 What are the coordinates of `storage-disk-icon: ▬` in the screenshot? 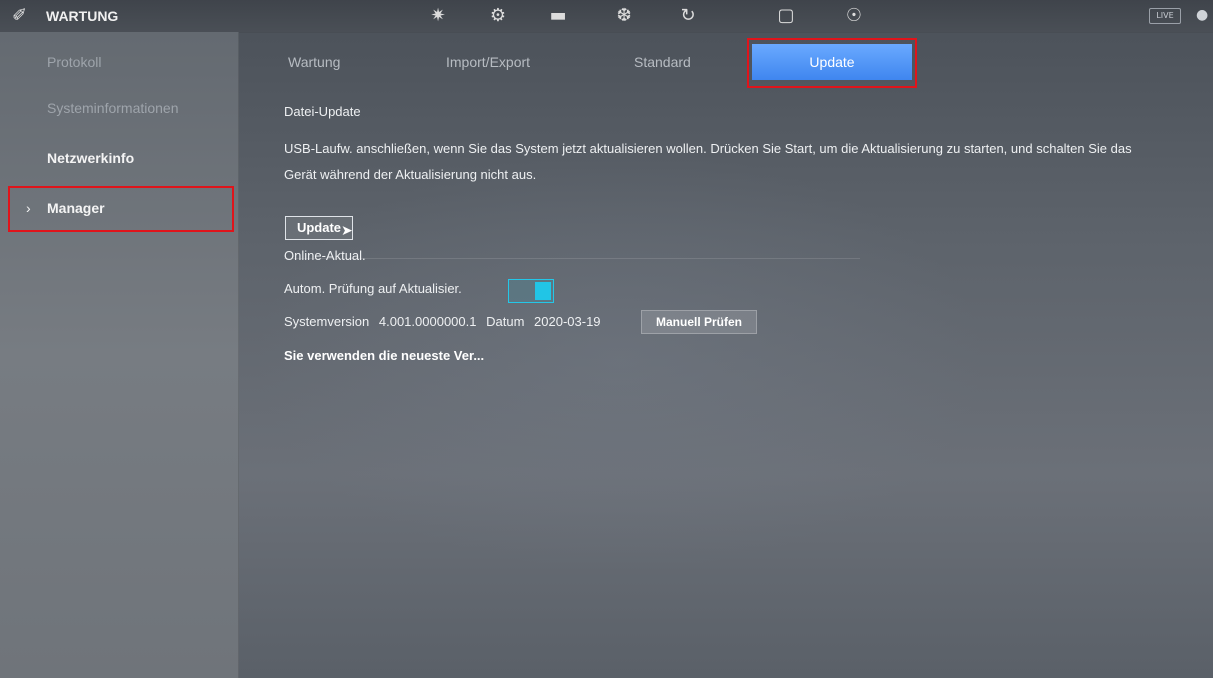 It's located at (558, 16).